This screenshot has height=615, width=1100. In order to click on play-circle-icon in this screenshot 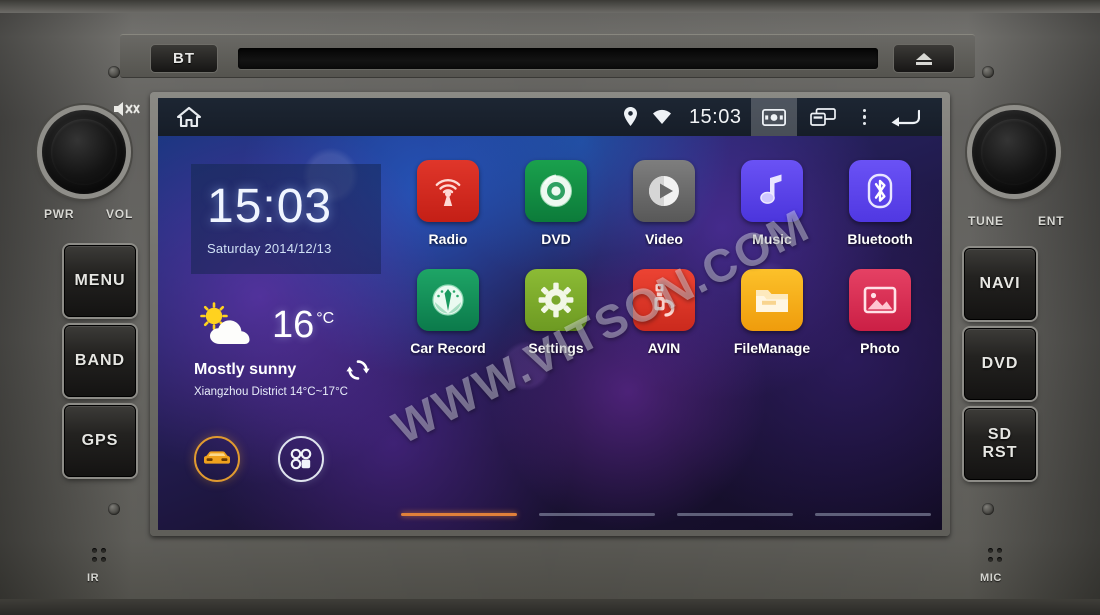, I will do `click(664, 191)`.